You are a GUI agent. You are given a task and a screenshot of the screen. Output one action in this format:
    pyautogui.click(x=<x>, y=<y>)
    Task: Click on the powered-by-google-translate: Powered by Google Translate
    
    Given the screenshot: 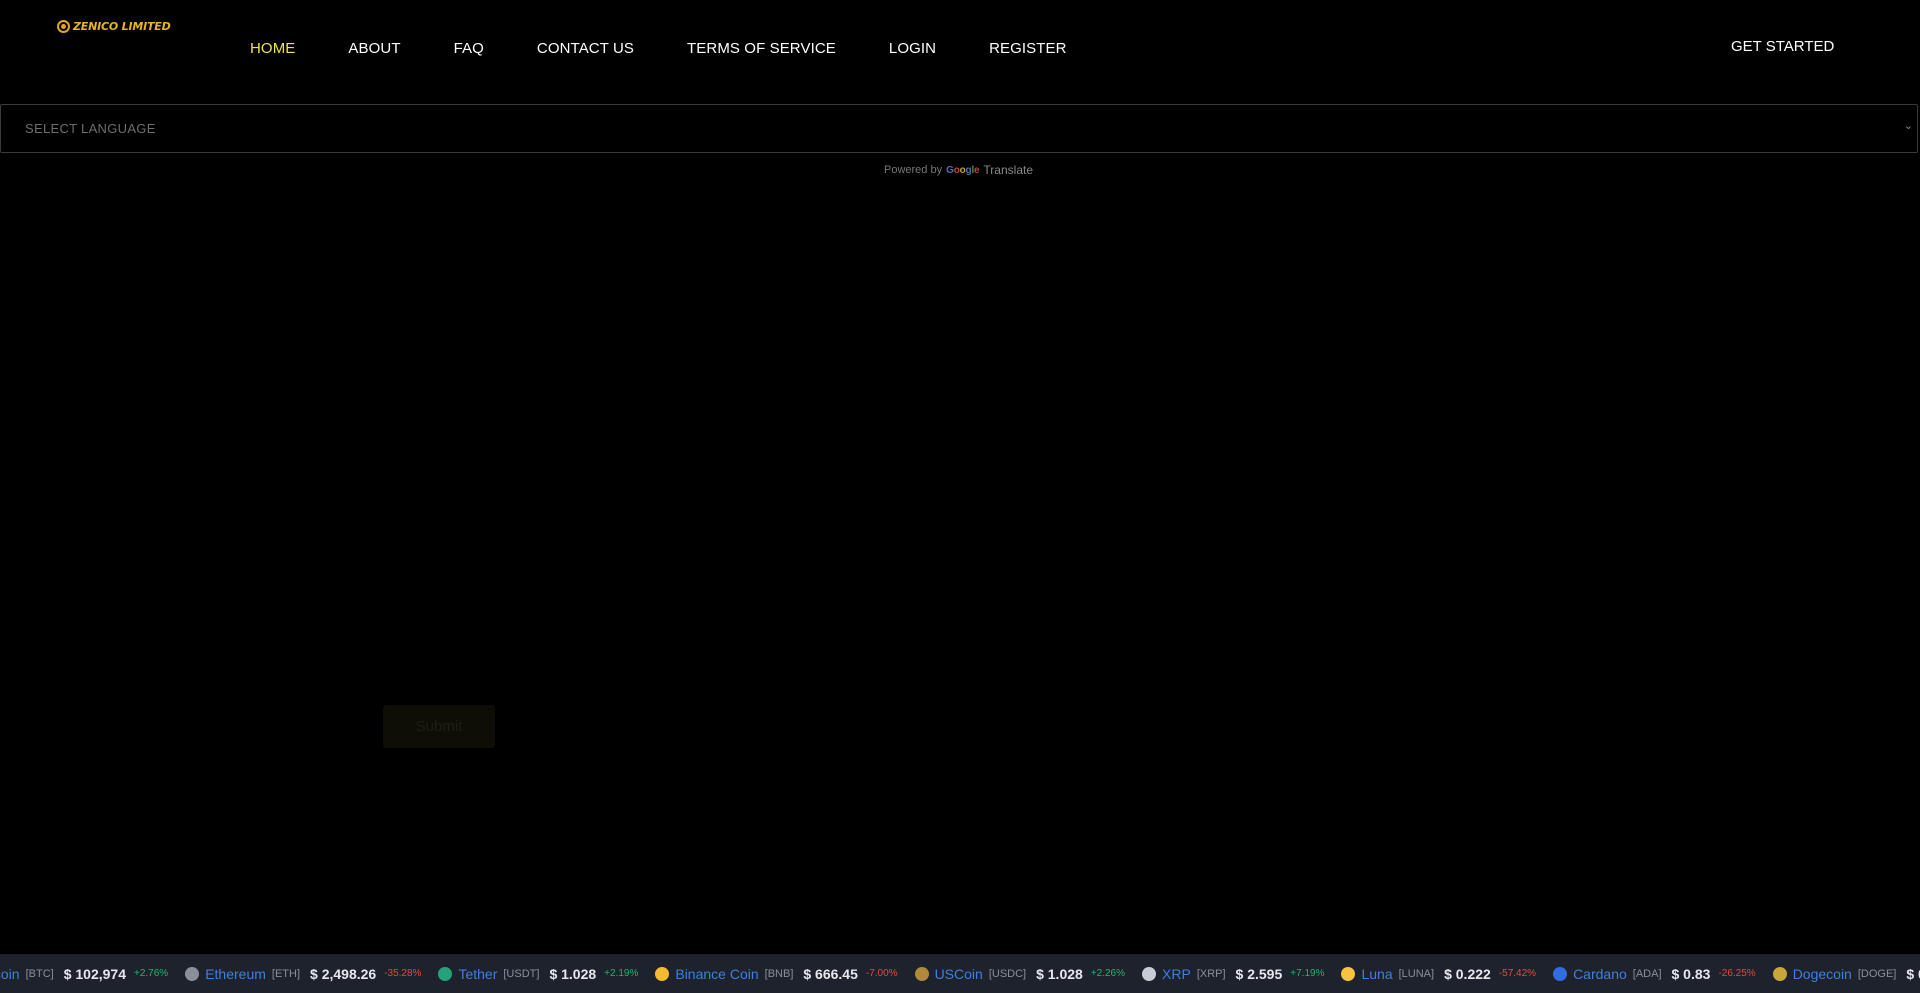 What is the action you would take?
    pyautogui.click(x=958, y=170)
    